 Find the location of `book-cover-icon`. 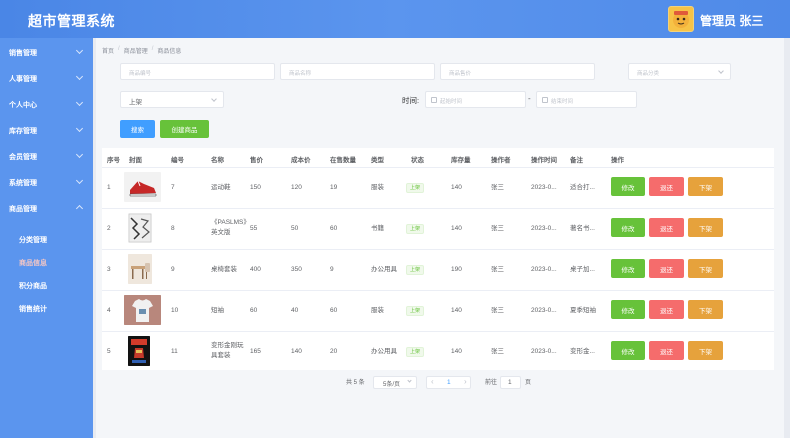

book-cover-icon is located at coordinates (140, 228).